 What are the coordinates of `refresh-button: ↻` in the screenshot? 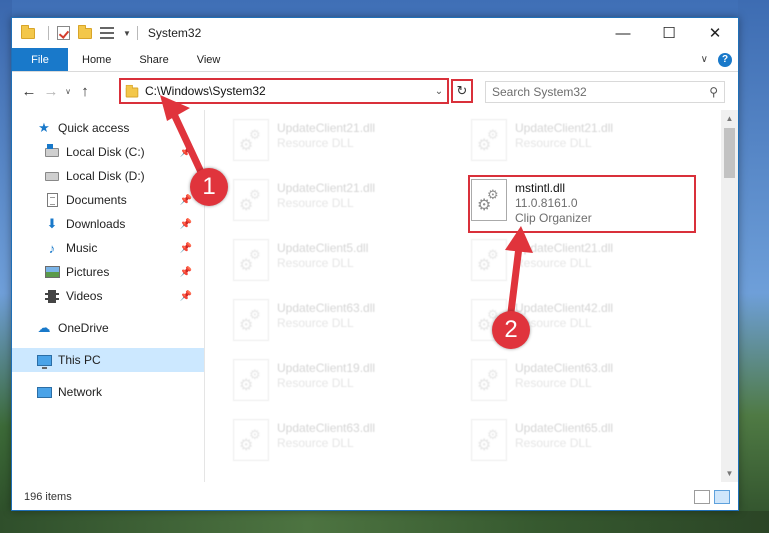 It's located at (462, 91).